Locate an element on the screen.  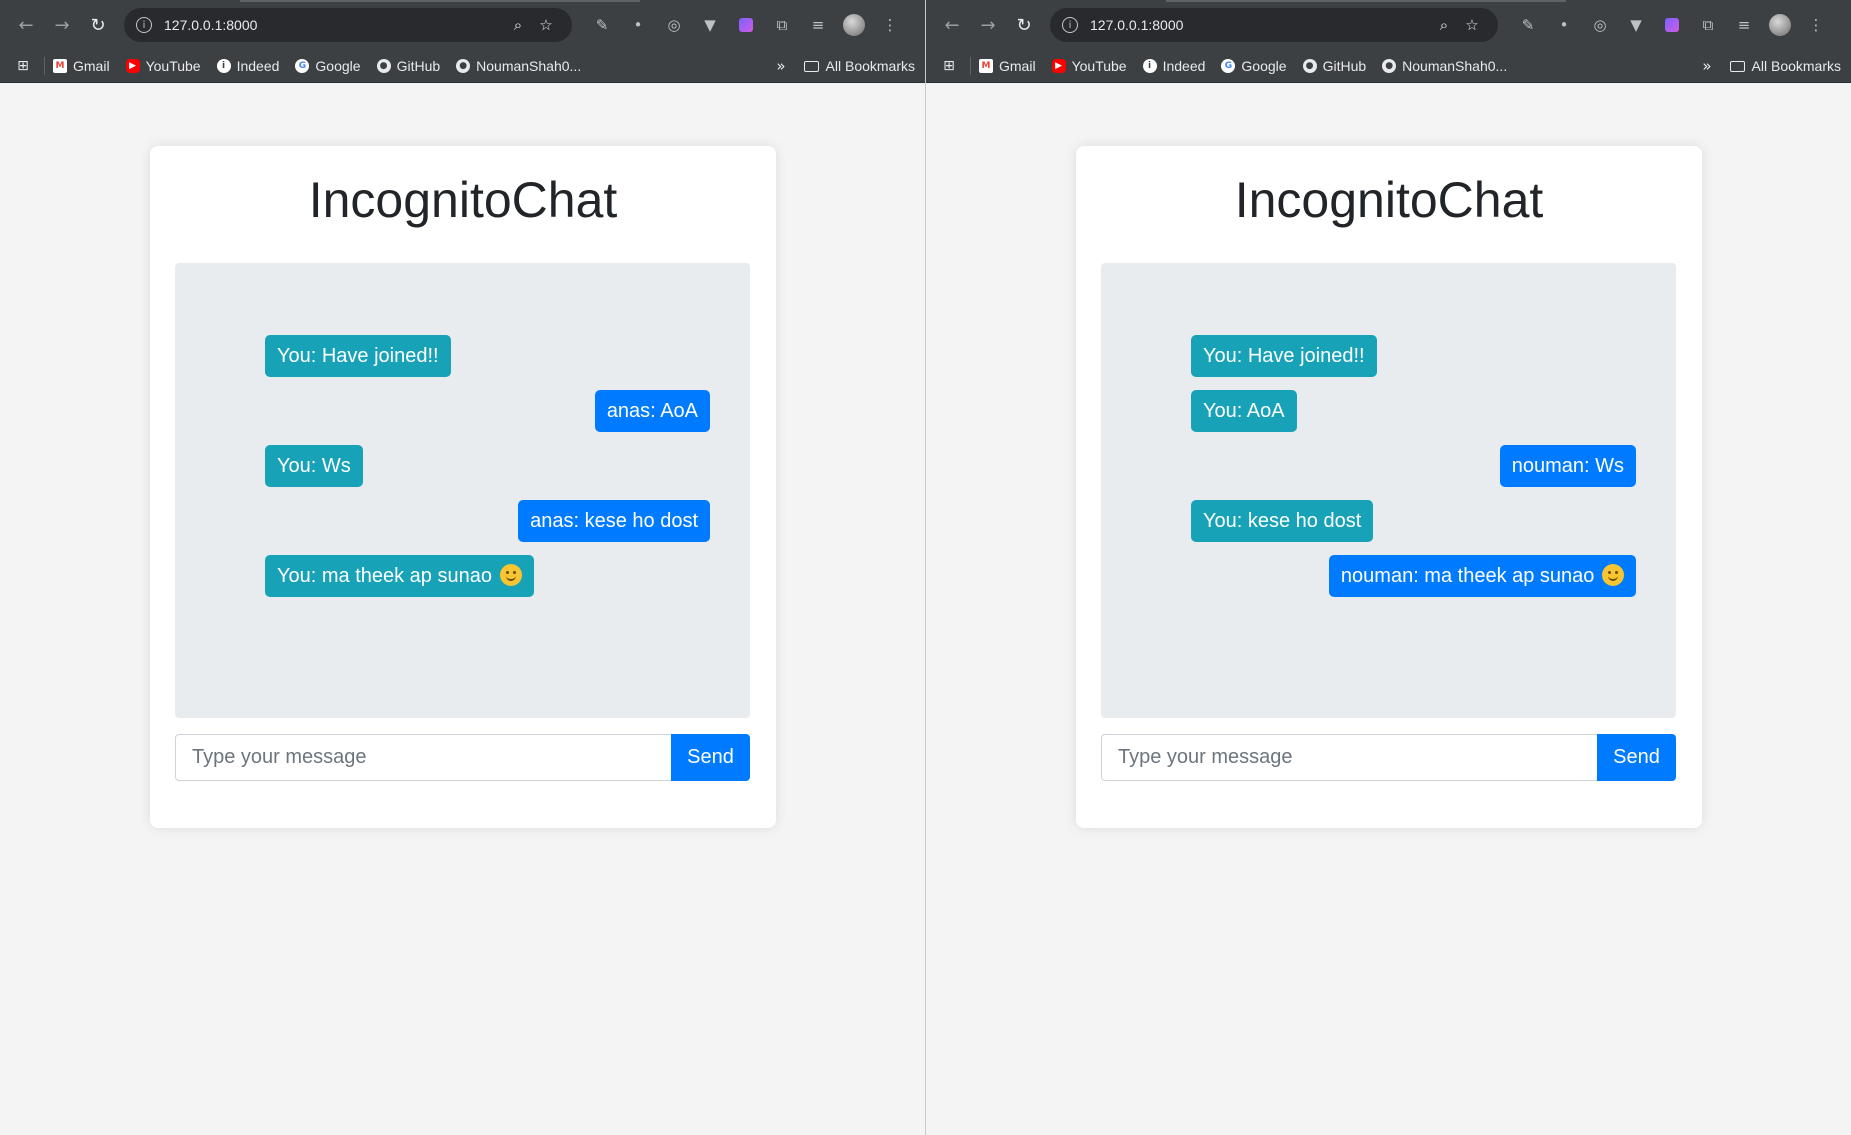
own-message-bubble: You: Have joined!! is located at coordinates (358, 356).